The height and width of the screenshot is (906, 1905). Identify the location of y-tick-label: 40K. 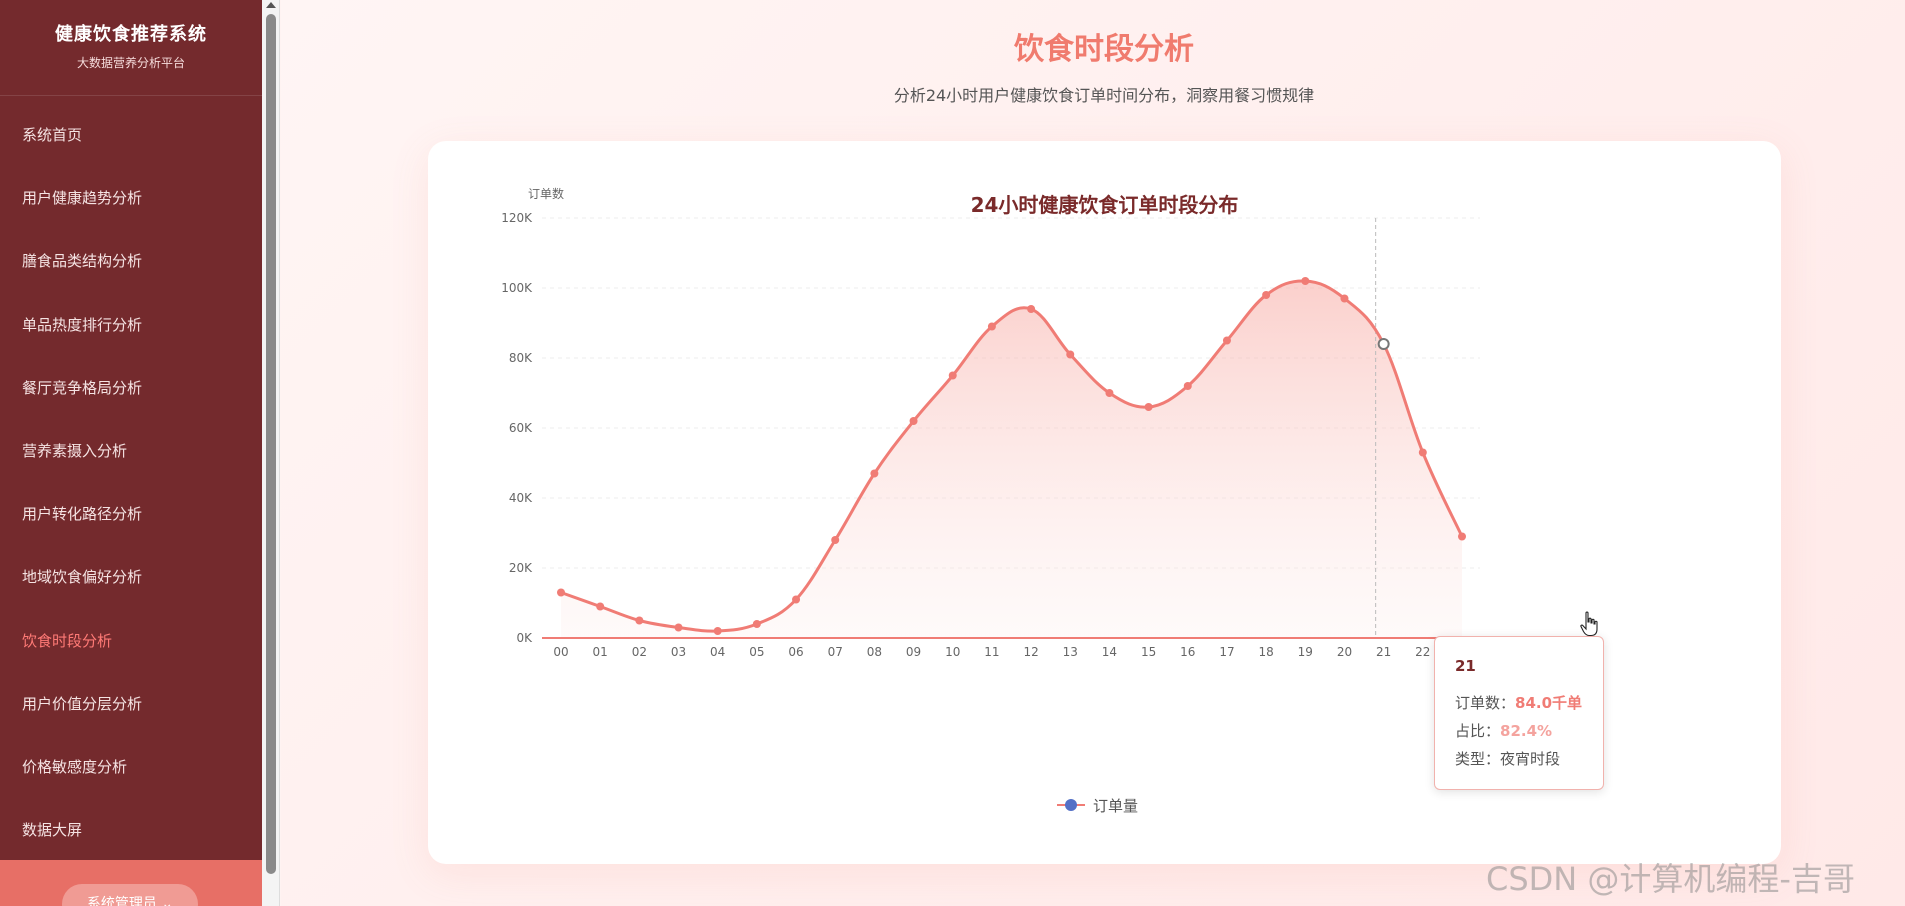
(521, 498).